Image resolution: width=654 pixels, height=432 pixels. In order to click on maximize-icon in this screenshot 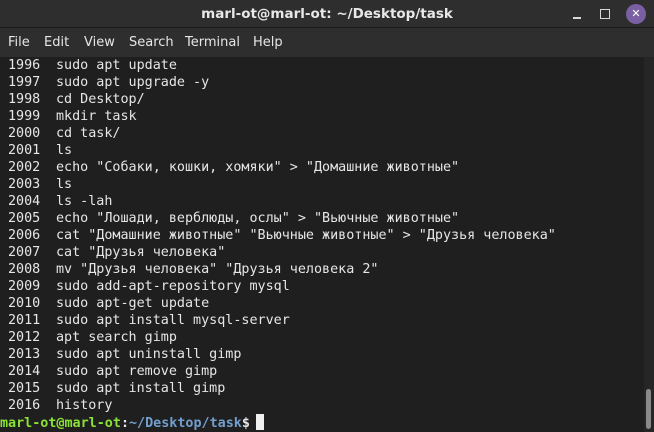, I will do `click(605, 14)`.